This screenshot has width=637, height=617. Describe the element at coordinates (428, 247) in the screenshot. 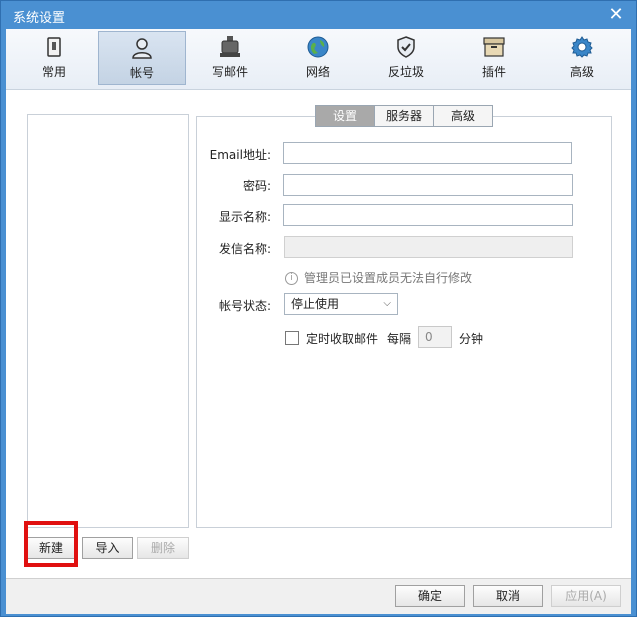

I see `sender-name-field` at that location.